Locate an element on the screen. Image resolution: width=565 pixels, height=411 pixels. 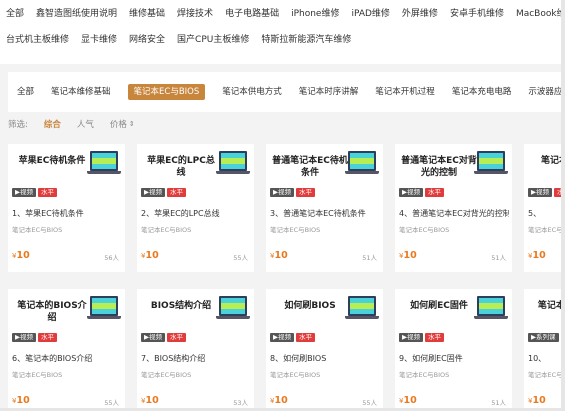
filter-option-popularity: 人气 is located at coordinates (85, 124).